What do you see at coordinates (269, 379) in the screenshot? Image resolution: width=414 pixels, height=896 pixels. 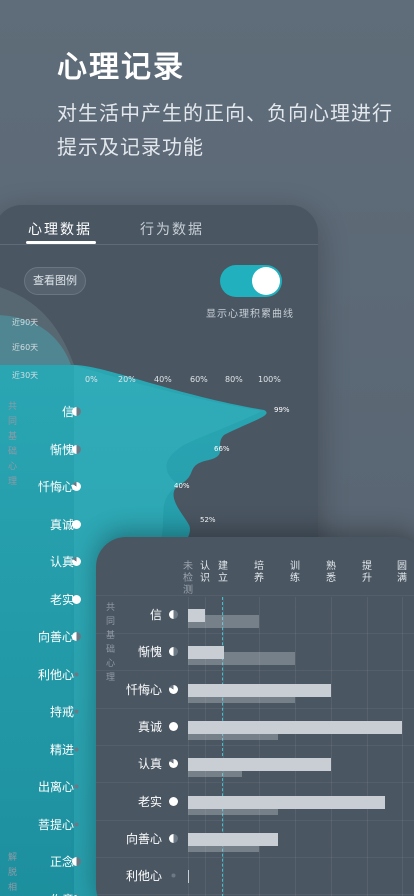 I see `percent-tick: 100%` at bounding box center [269, 379].